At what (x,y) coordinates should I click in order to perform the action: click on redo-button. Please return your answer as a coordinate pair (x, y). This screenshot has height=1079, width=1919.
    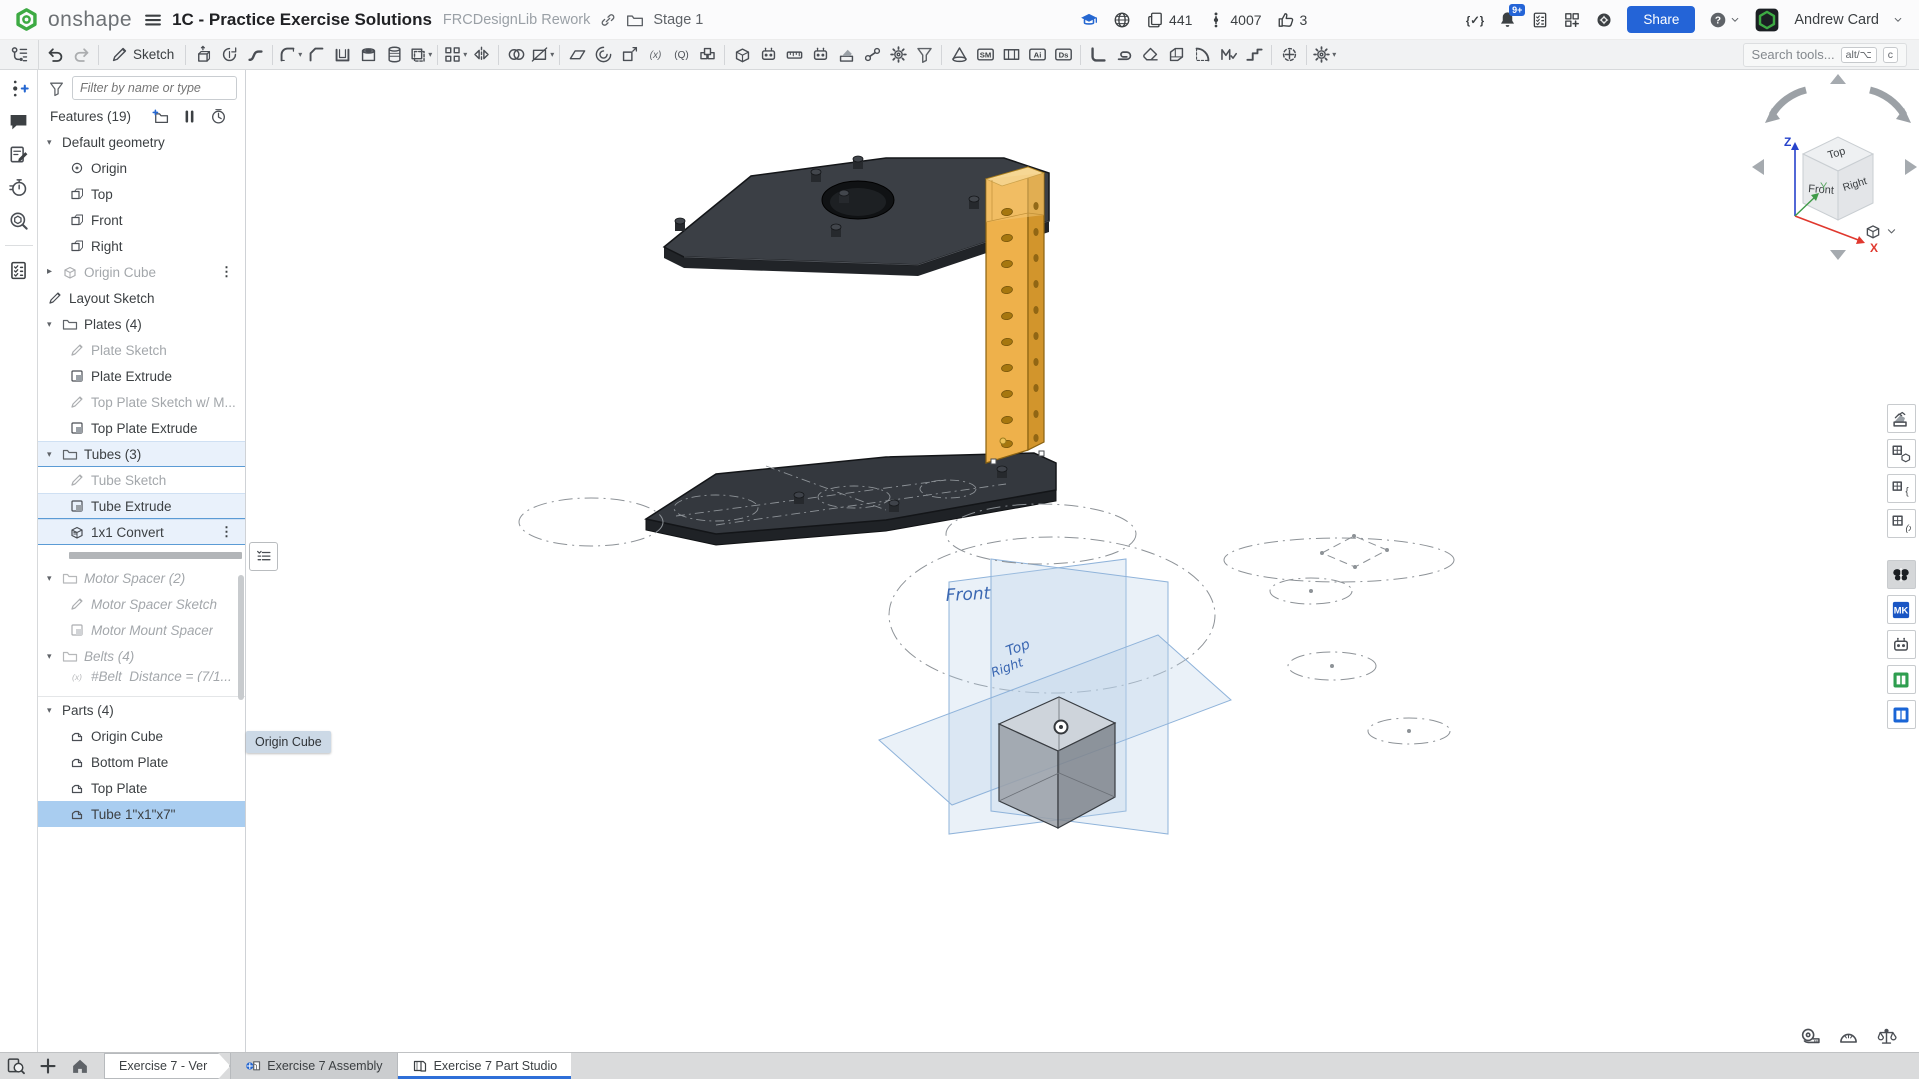
    Looking at the image, I should click on (81, 55).